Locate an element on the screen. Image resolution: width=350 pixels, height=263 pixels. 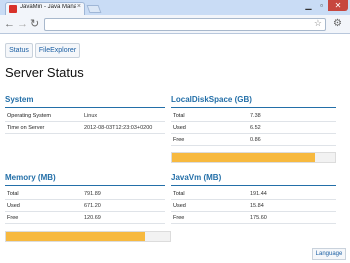
new-tab-button is located at coordinates (94, 9).